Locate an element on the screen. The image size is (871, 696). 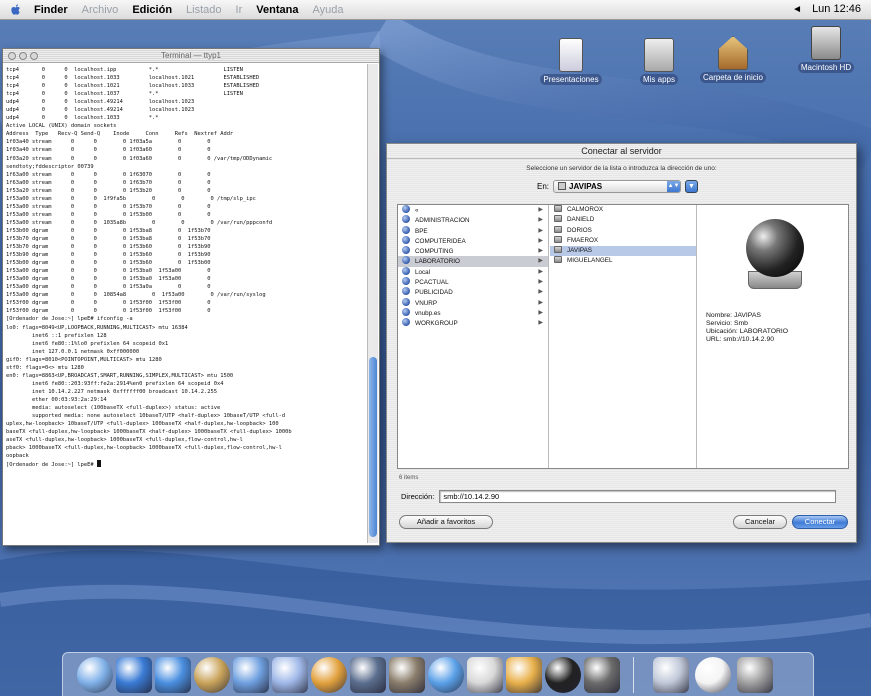
location-popup: JAVIPAS ▲▼ is located at coordinates (617, 186).